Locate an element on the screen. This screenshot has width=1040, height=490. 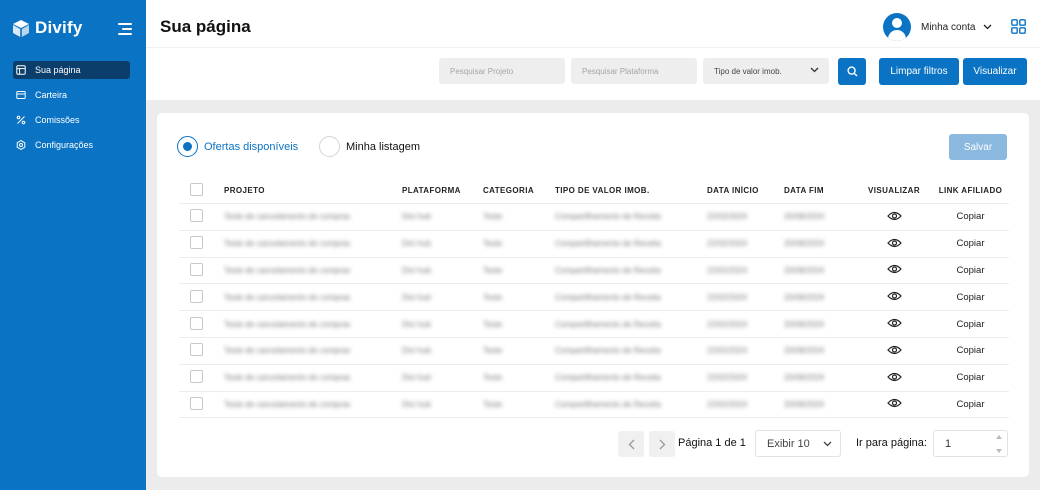
chevron-left-icon is located at coordinates (631, 444).